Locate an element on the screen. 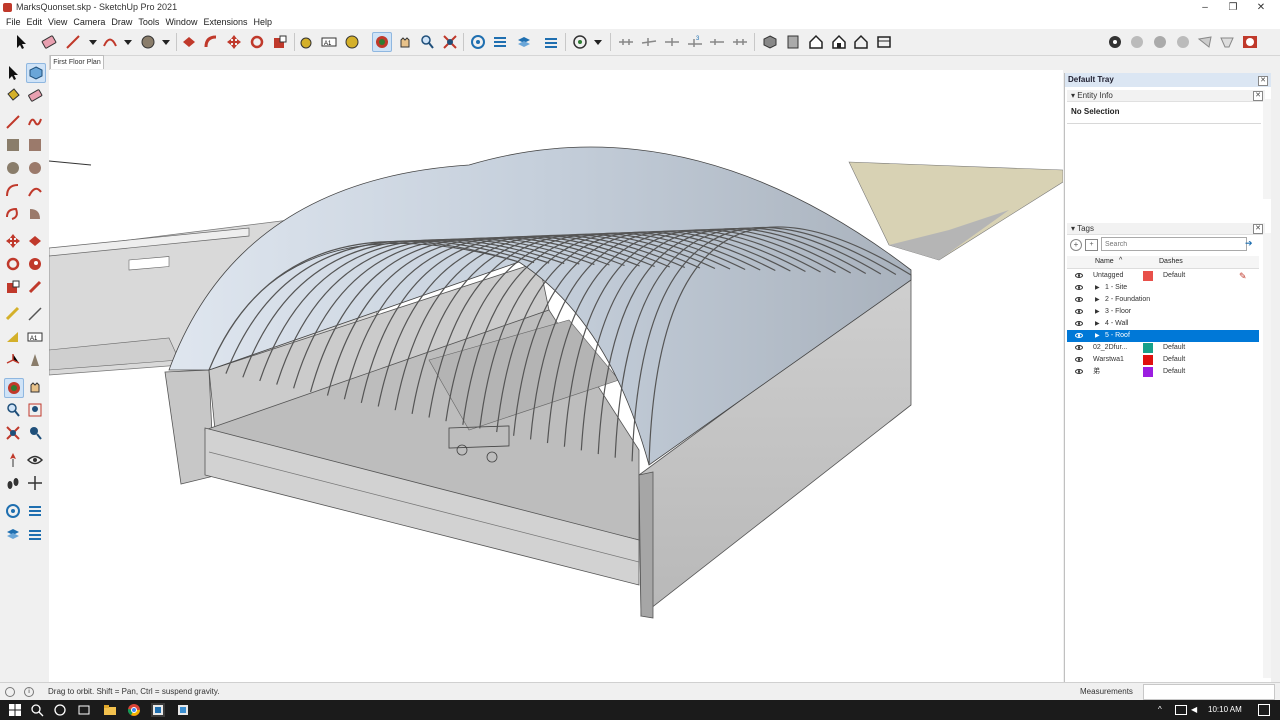 This screenshot has width=1280, height=720. three-point-arc-icon is located at coordinates (13, 214).